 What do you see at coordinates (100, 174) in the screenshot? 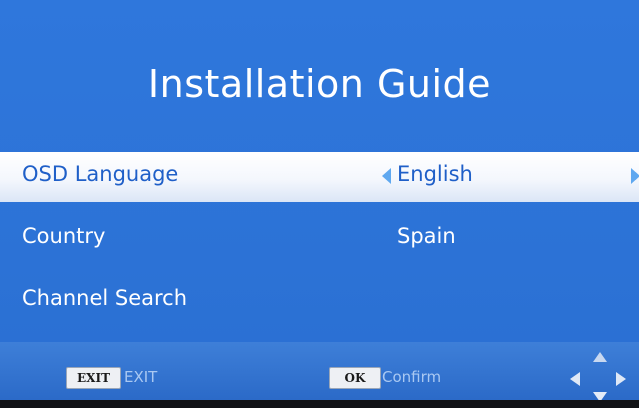
I see `menu-item-label: OSD Language` at bounding box center [100, 174].